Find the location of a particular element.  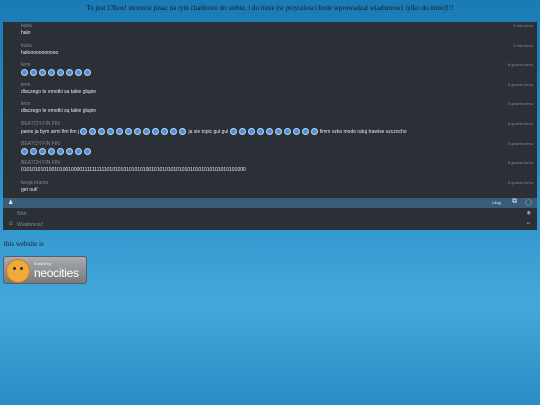

chat-message: BEATCH FIN FIN 8 godzin temu is located at coordinates (270, 150).